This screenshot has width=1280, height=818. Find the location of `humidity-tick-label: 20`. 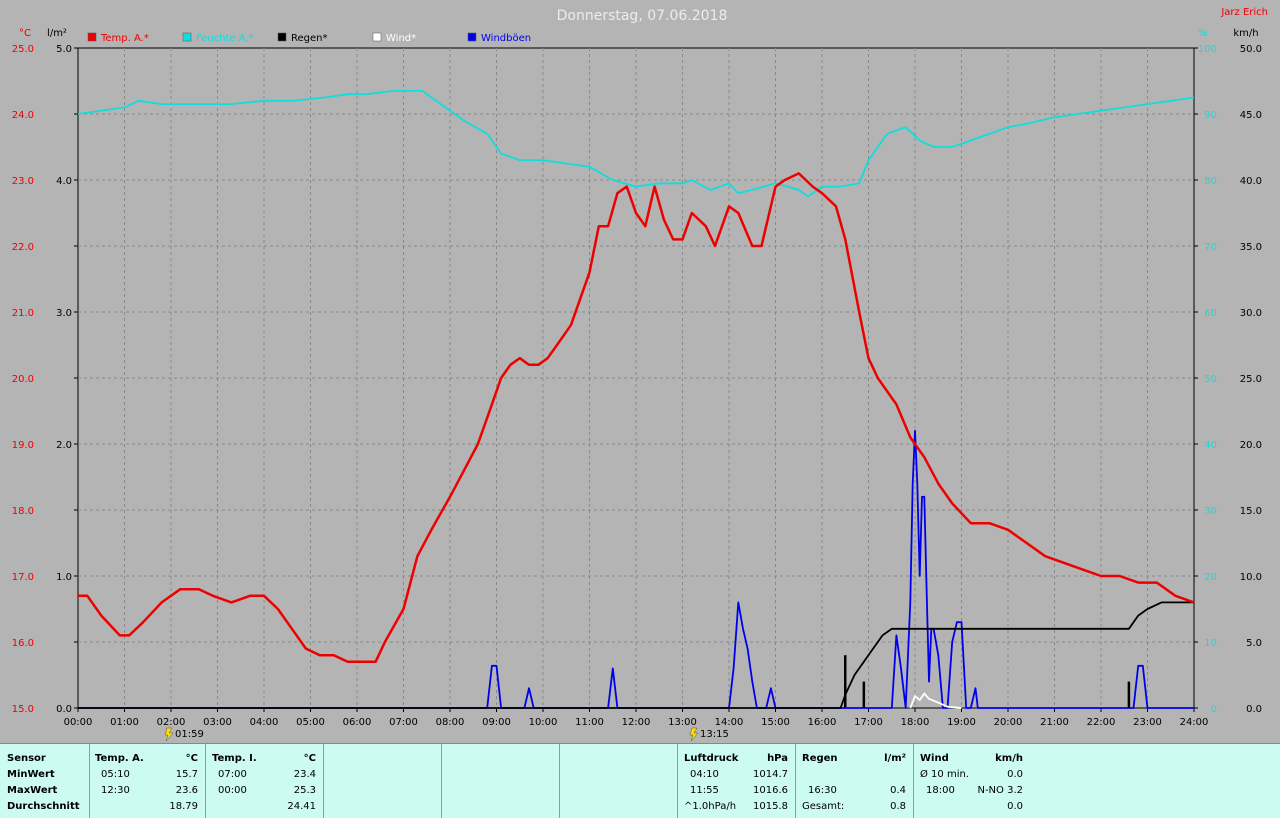

humidity-tick-label: 20 is located at coordinates (1210, 577).